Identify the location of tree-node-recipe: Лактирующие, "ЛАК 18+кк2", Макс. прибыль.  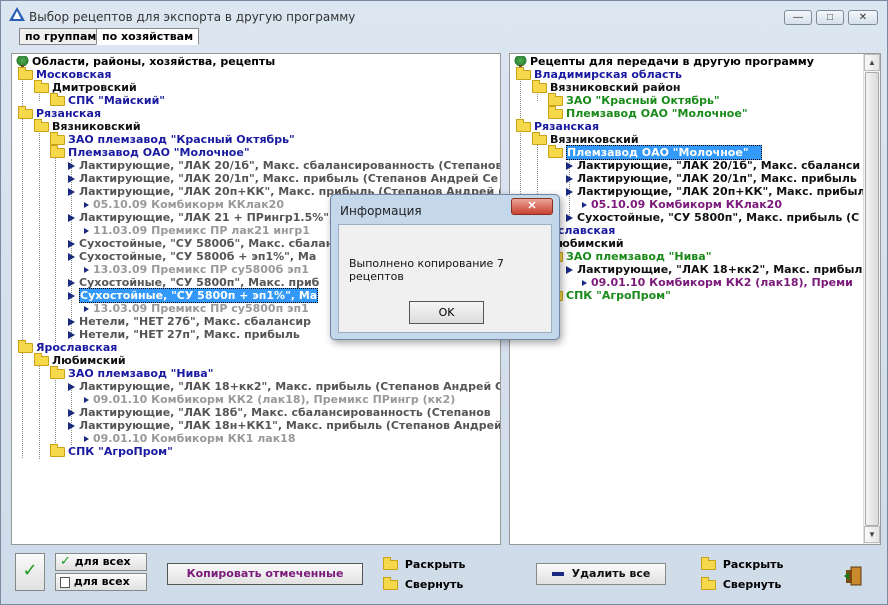
(717, 269).